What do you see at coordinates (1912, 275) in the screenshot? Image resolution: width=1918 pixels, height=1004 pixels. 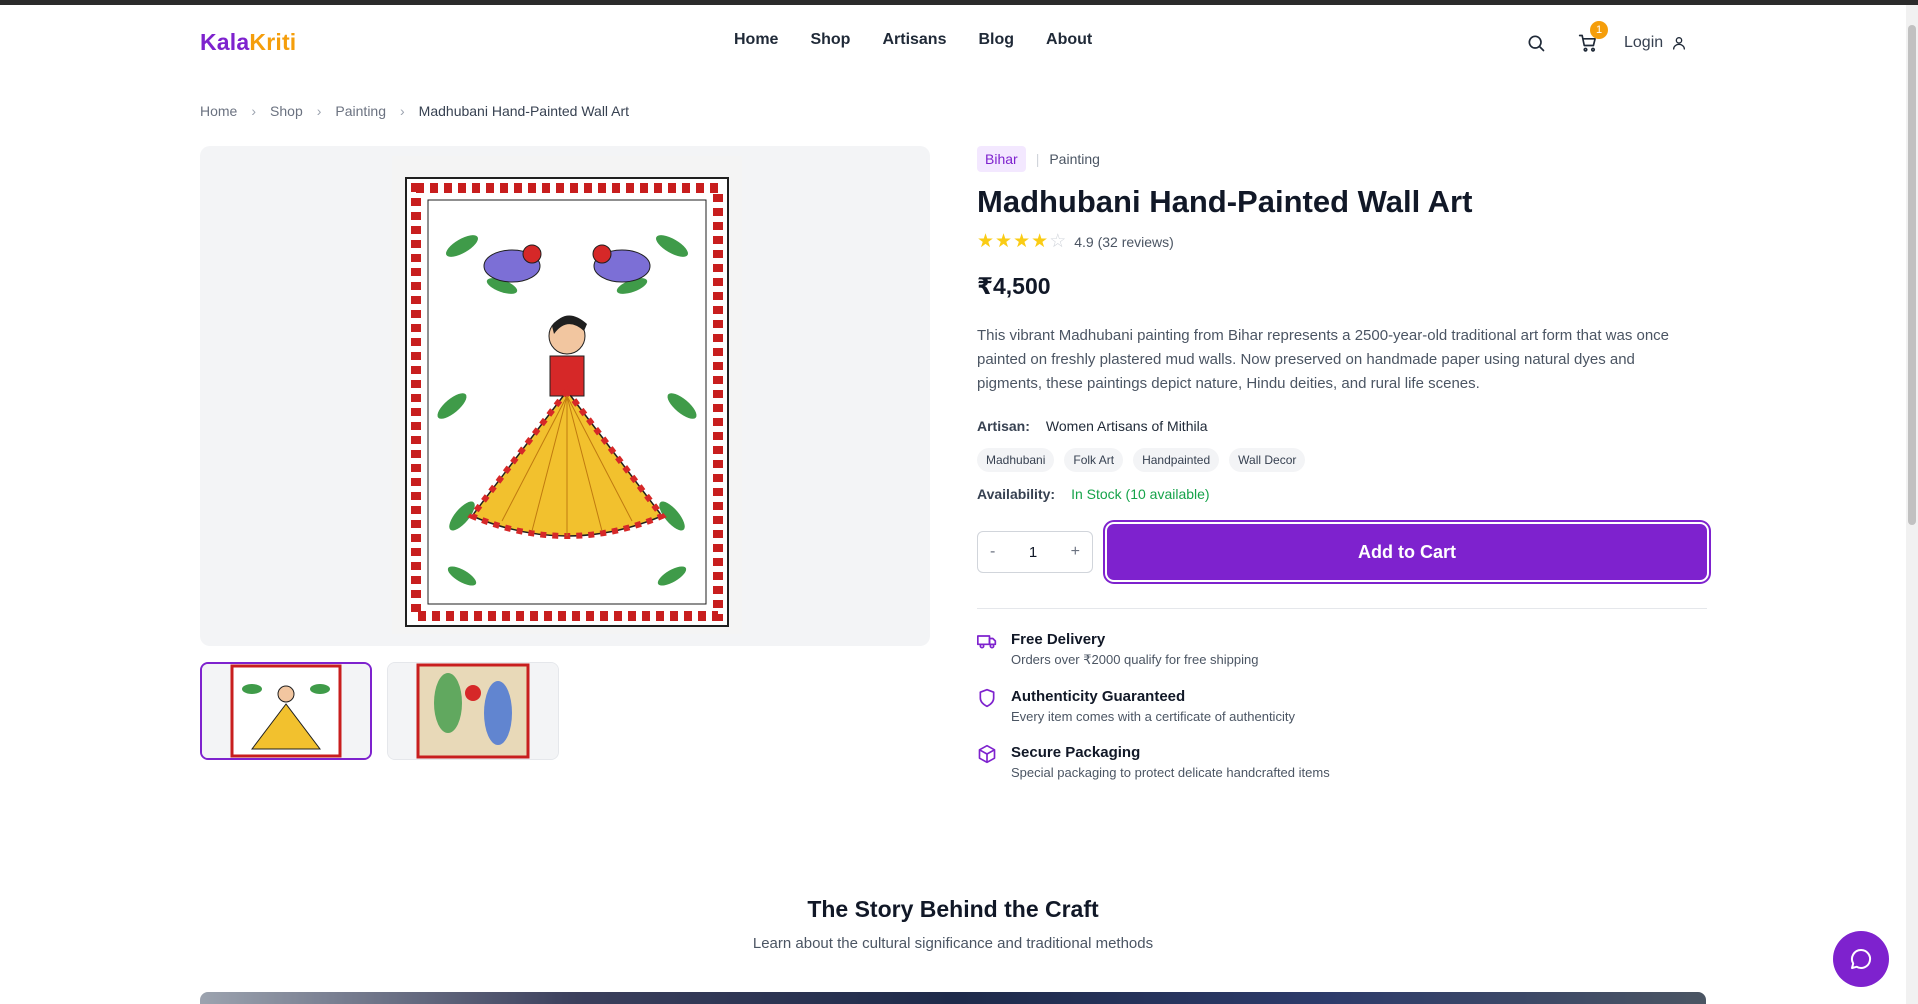 I see `scrollbar-thumb` at bounding box center [1912, 275].